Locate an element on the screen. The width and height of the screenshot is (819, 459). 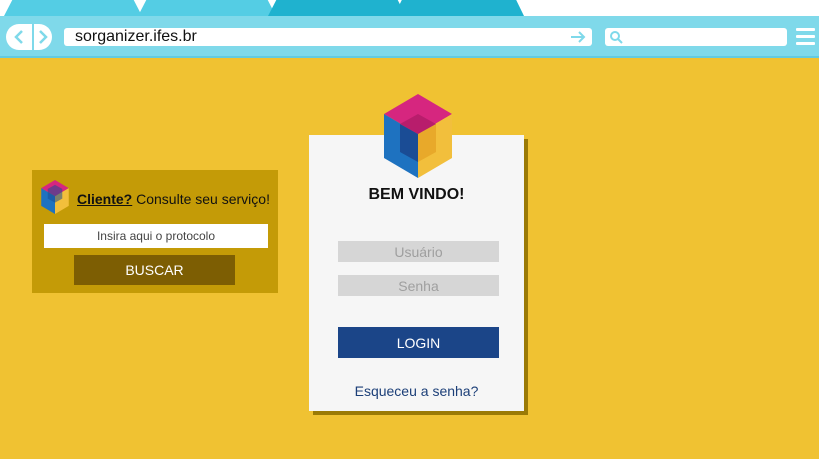
client-heading-text: Consulte seu serviço! is located at coordinates (201, 199).